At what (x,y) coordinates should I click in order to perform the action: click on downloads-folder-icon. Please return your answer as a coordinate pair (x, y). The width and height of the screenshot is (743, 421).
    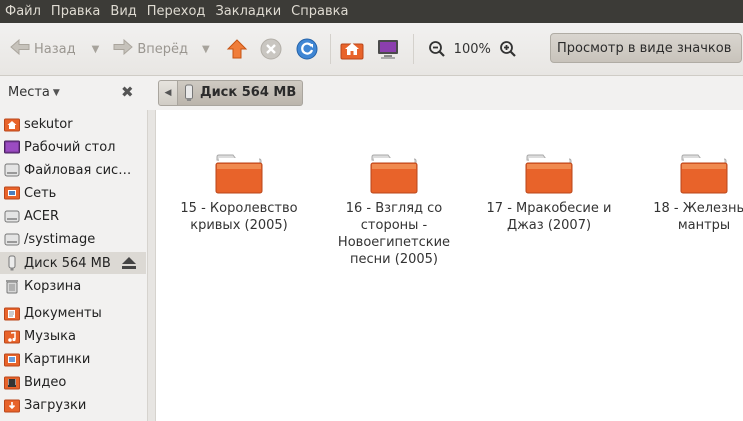
    Looking at the image, I should click on (12, 406).